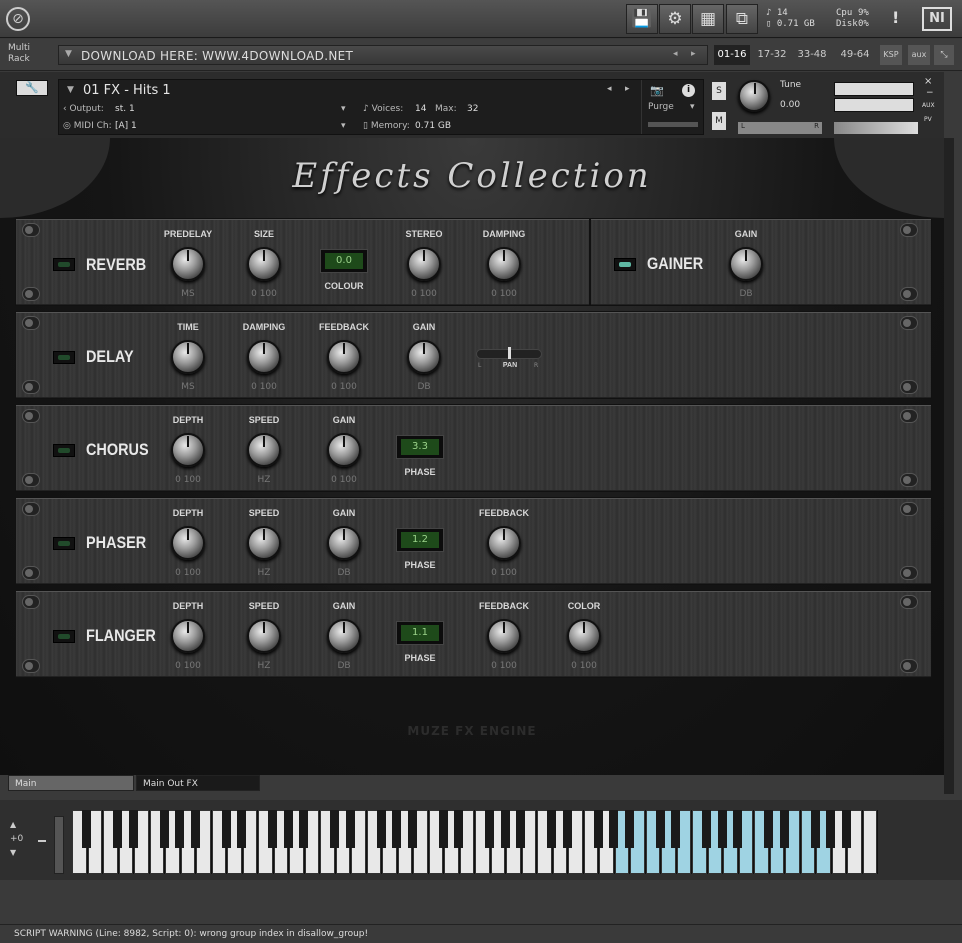  What do you see at coordinates (475, 842) in the screenshot?
I see `piano-keyboard` at bounding box center [475, 842].